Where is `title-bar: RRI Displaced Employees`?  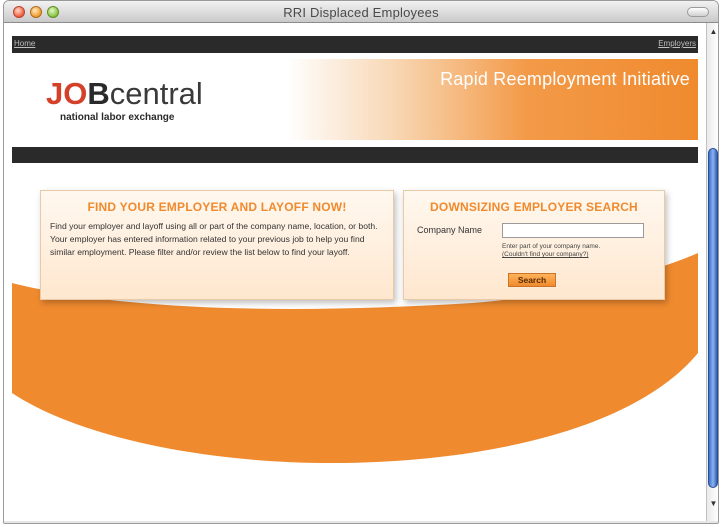
title-bar: RRI Displaced Employees is located at coordinates (361, 12).